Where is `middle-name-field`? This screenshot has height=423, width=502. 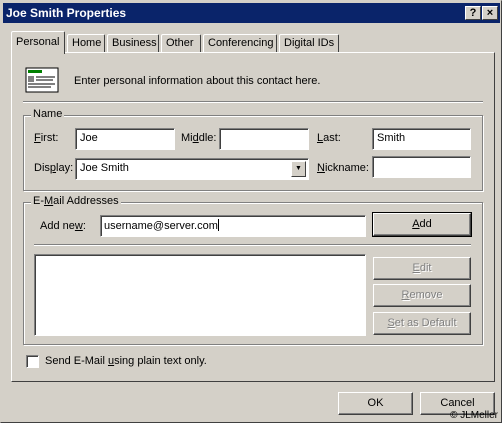
middle-name-field is located at coordinates (264, 139).